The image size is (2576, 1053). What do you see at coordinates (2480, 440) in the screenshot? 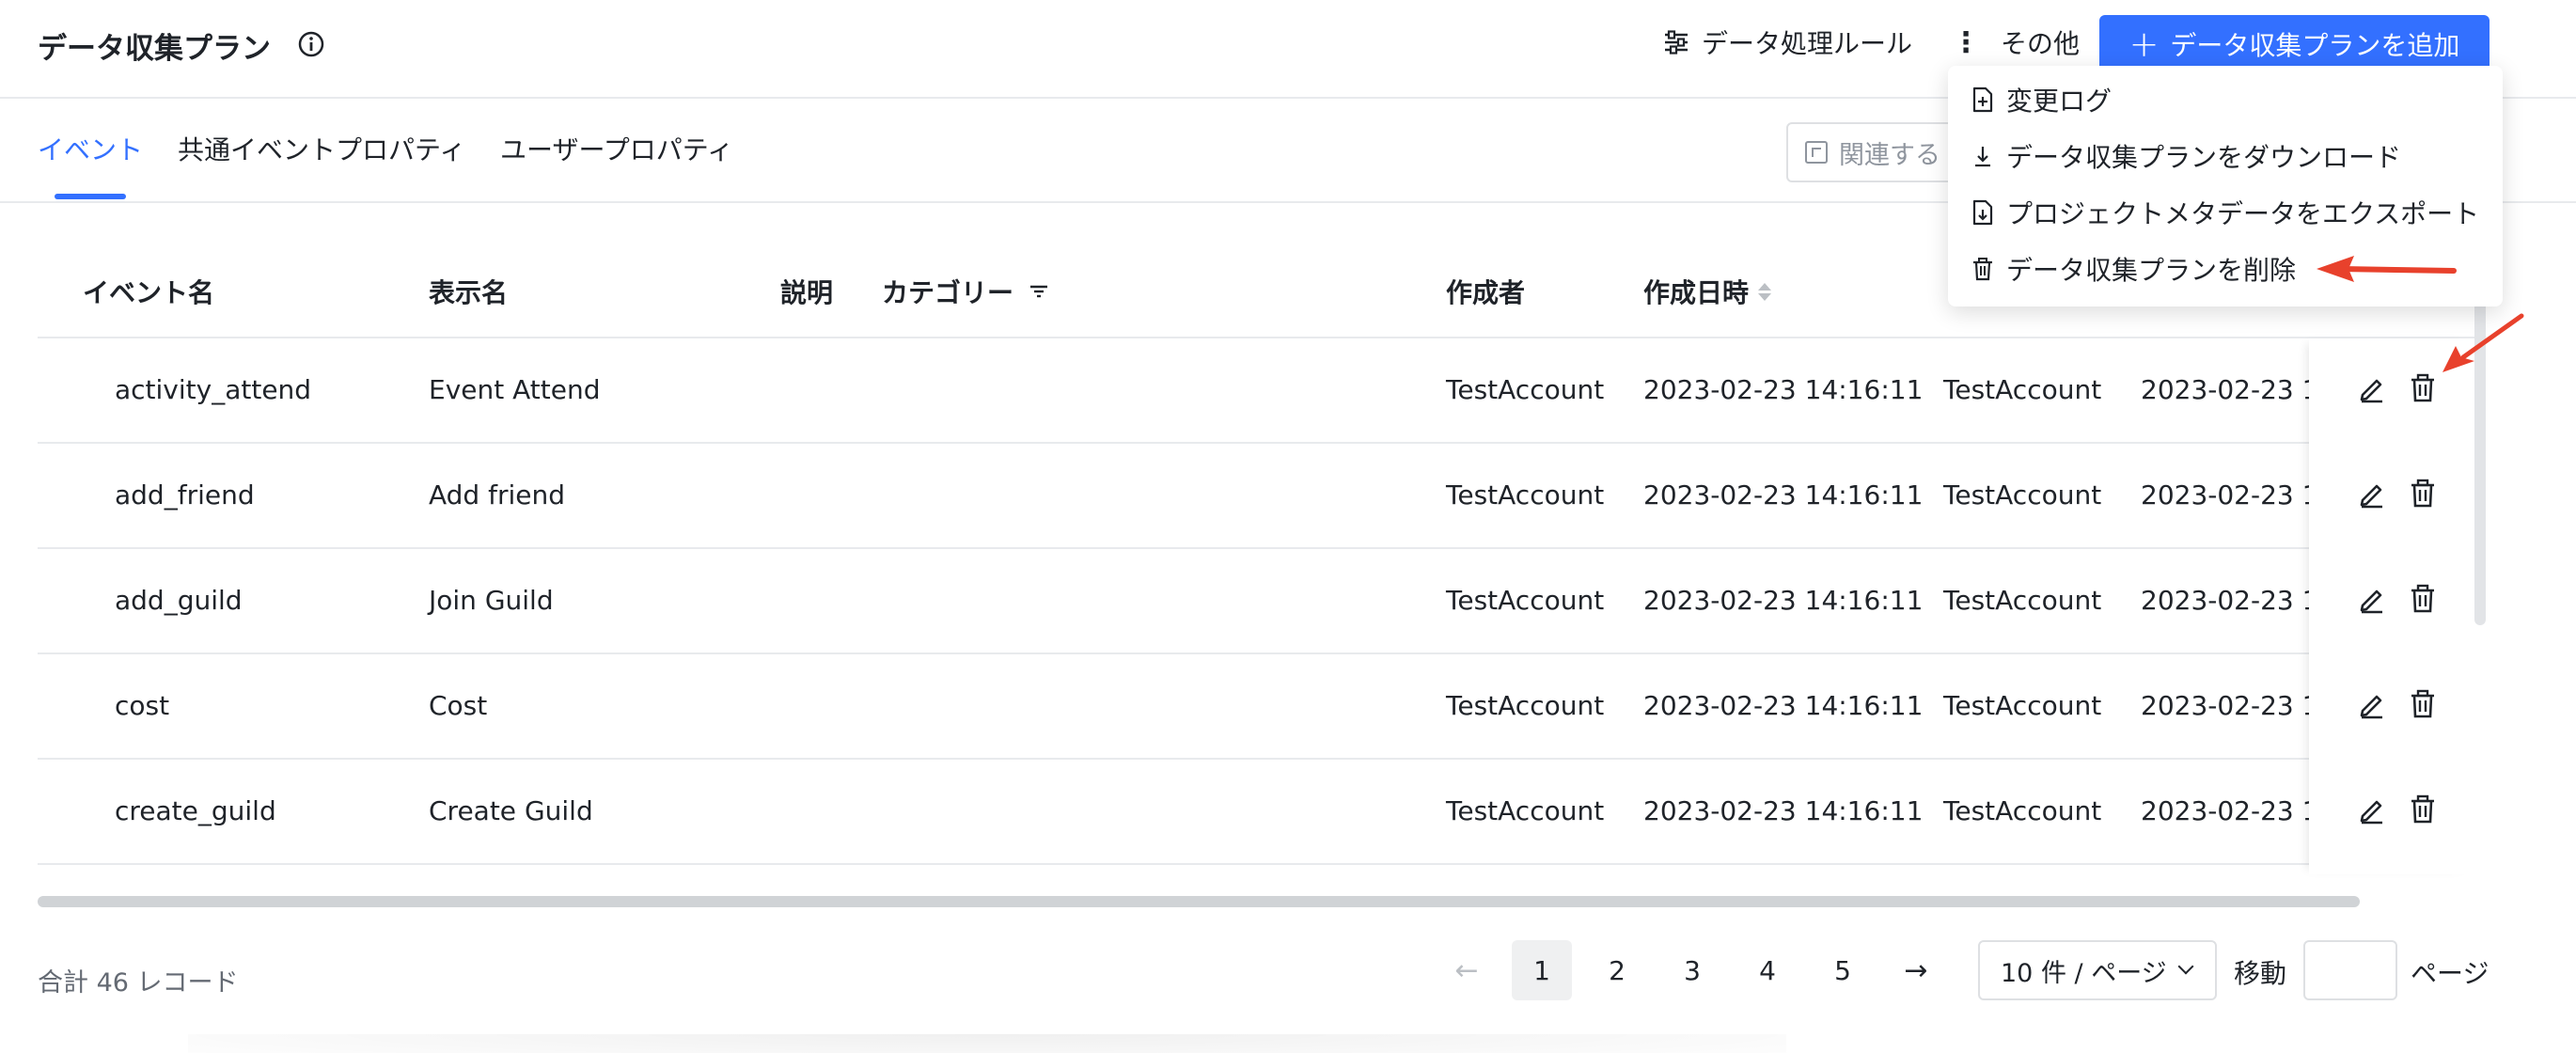
I see `vertical-scrollbar` at bounding box center [2480, 440].